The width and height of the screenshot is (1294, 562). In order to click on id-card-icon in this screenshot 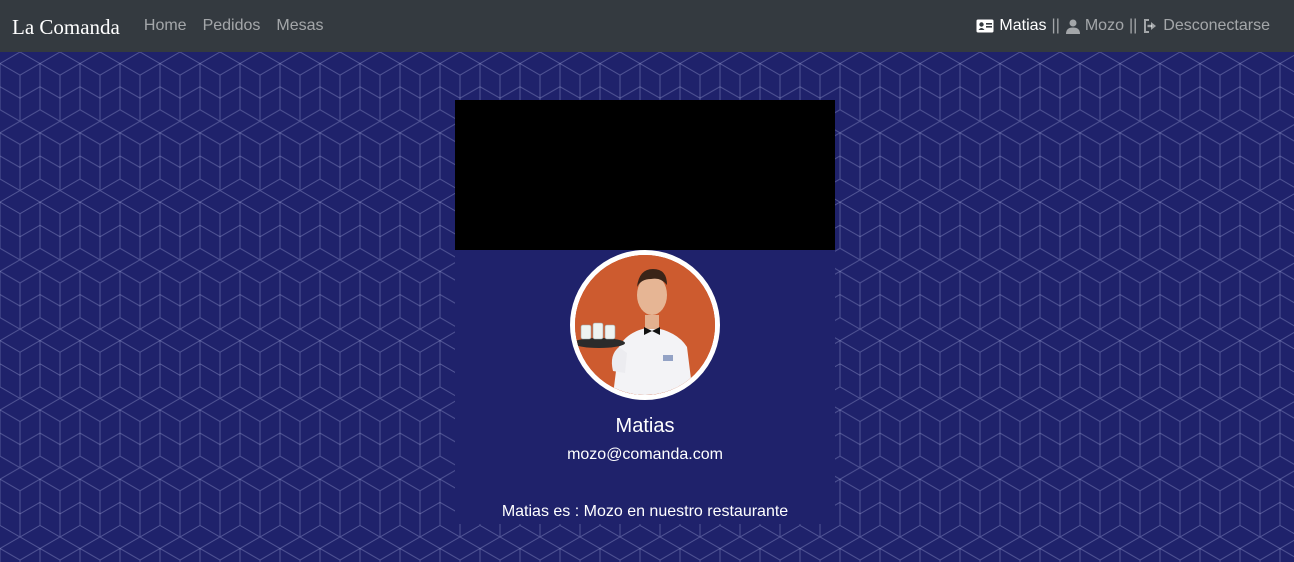, I will do `click(985, 26)`.